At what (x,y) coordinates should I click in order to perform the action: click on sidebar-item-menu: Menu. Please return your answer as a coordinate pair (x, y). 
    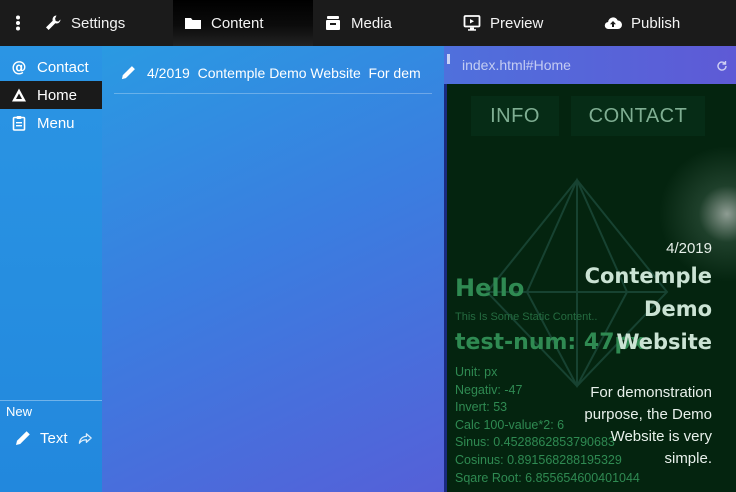
    Looking at the image, I should click on (51, 123).